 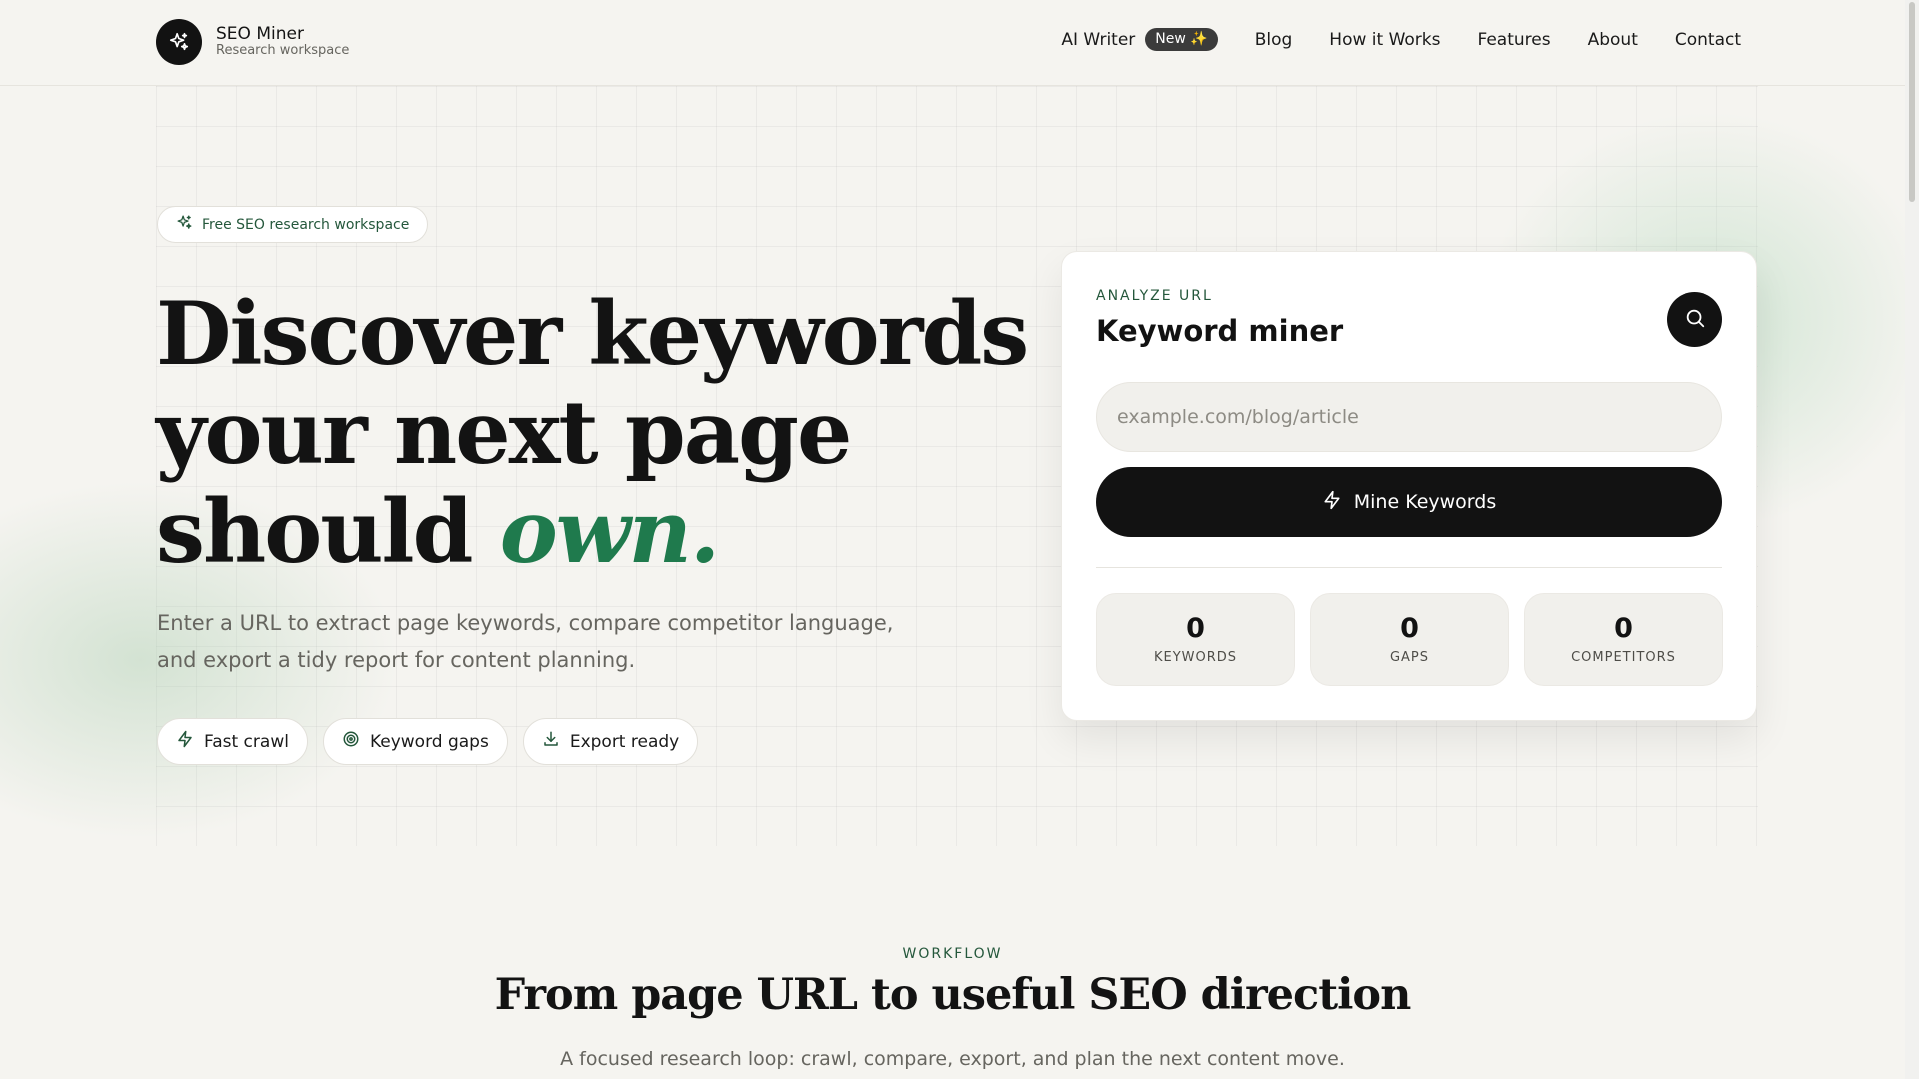 What do you see at coordinates (1181, 39) in the screenshot?
I see `new-badge: New ✨` at bounding box center [1181, 39].